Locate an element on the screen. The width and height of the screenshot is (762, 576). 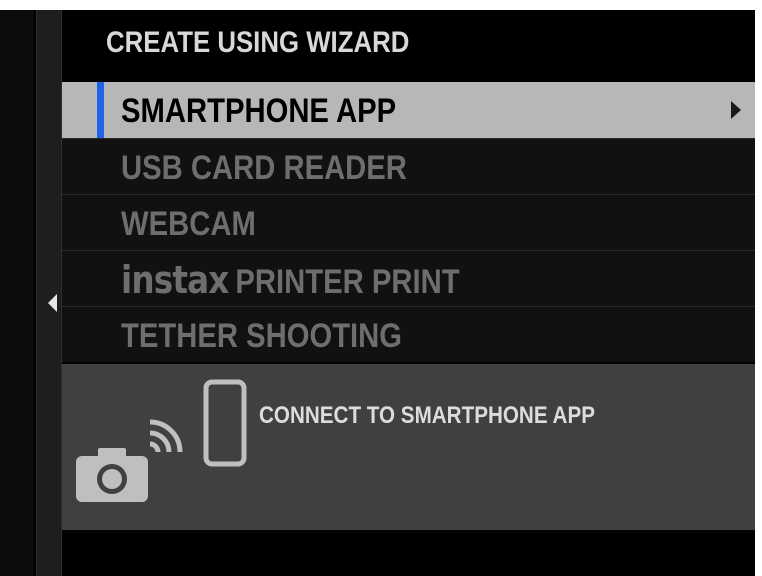
menu-item-label-text: PRINTER PRINT is located at coordinates (347, 282).